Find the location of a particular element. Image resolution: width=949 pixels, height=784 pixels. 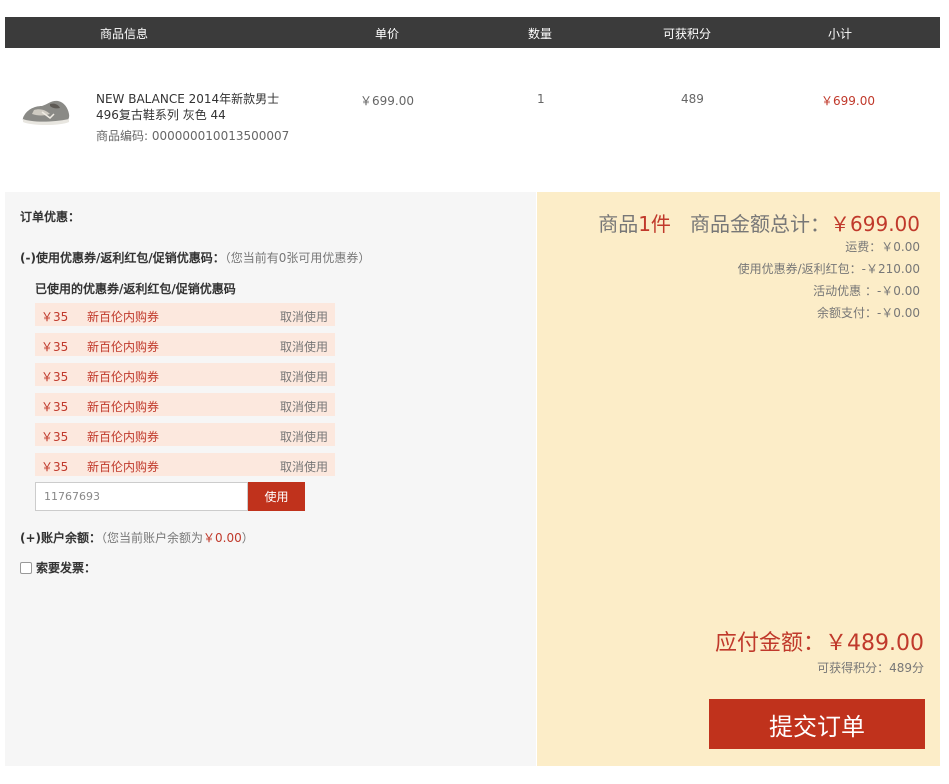

header-unit-price: 单价 is located at coordinates (387, 34).